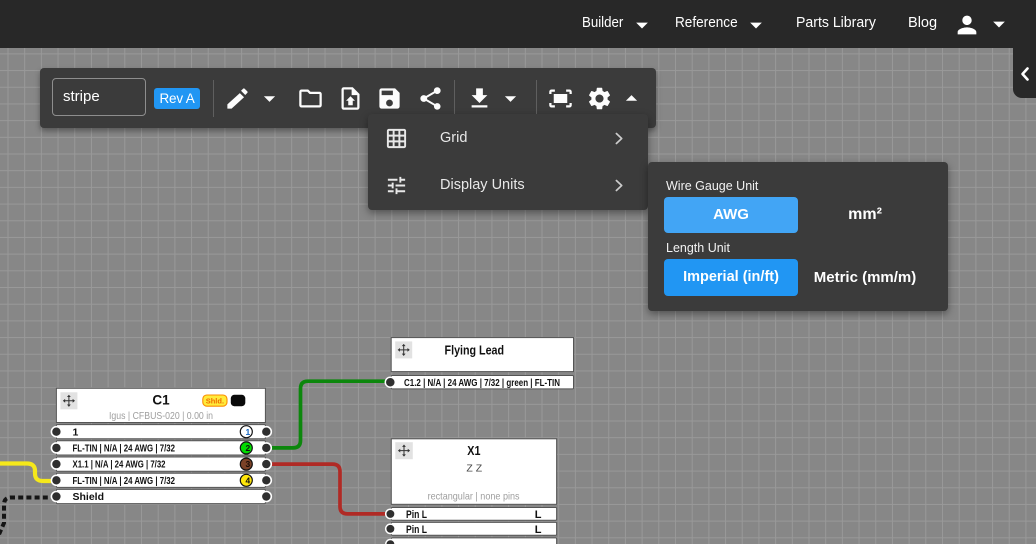  Describe the element at coordinates (473, 451) in the screenshot. I see `svg-text: X1` at that location.